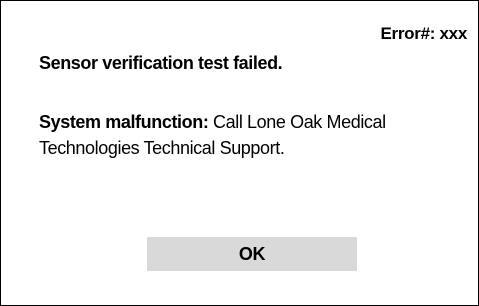 This screenshot has height=306, width=479. I want to click on ok-button: OK, so click(252, 254).